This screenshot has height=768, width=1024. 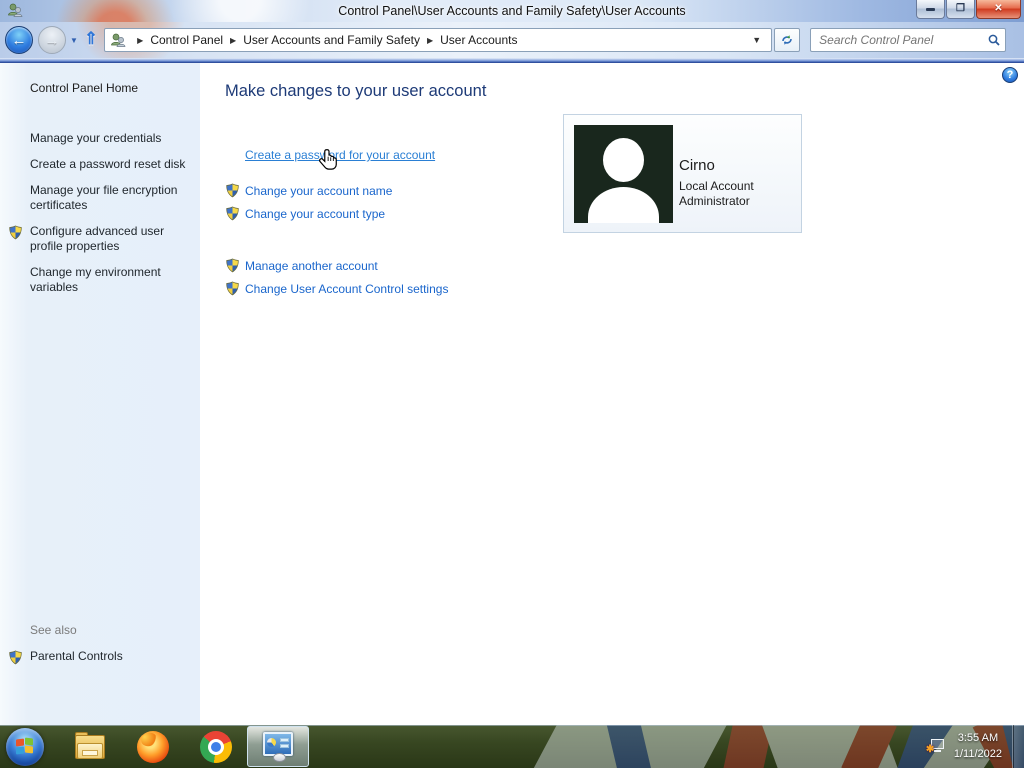 I want to click on sidebar-item-file-encryption: Manage your file encryption certificates, so click(x=100, y=203).